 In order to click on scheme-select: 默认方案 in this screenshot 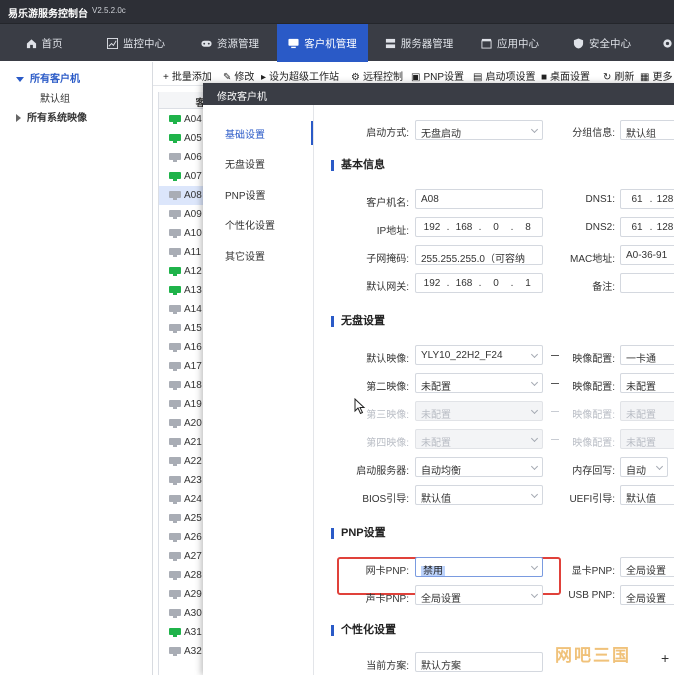, I will do `click(479, 662)`.